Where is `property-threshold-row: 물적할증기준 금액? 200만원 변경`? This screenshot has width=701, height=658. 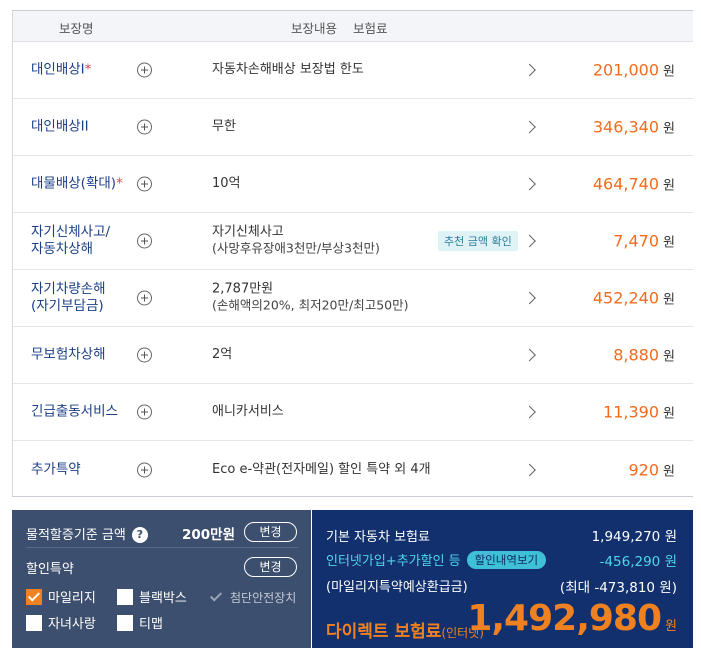 property-threshold-row: 물적할증기준 금액? 200만원 변경 is located at coordinates (162, 534).